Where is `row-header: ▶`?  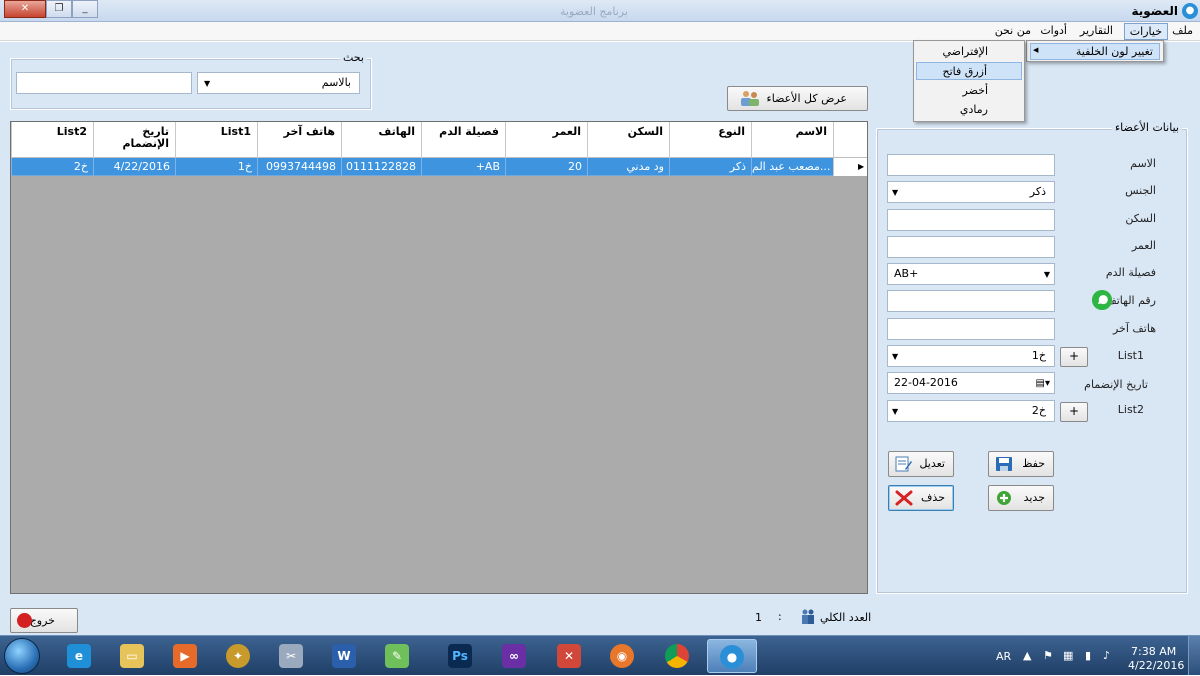 row-header: ▶ is located at coordinates (850, 167).